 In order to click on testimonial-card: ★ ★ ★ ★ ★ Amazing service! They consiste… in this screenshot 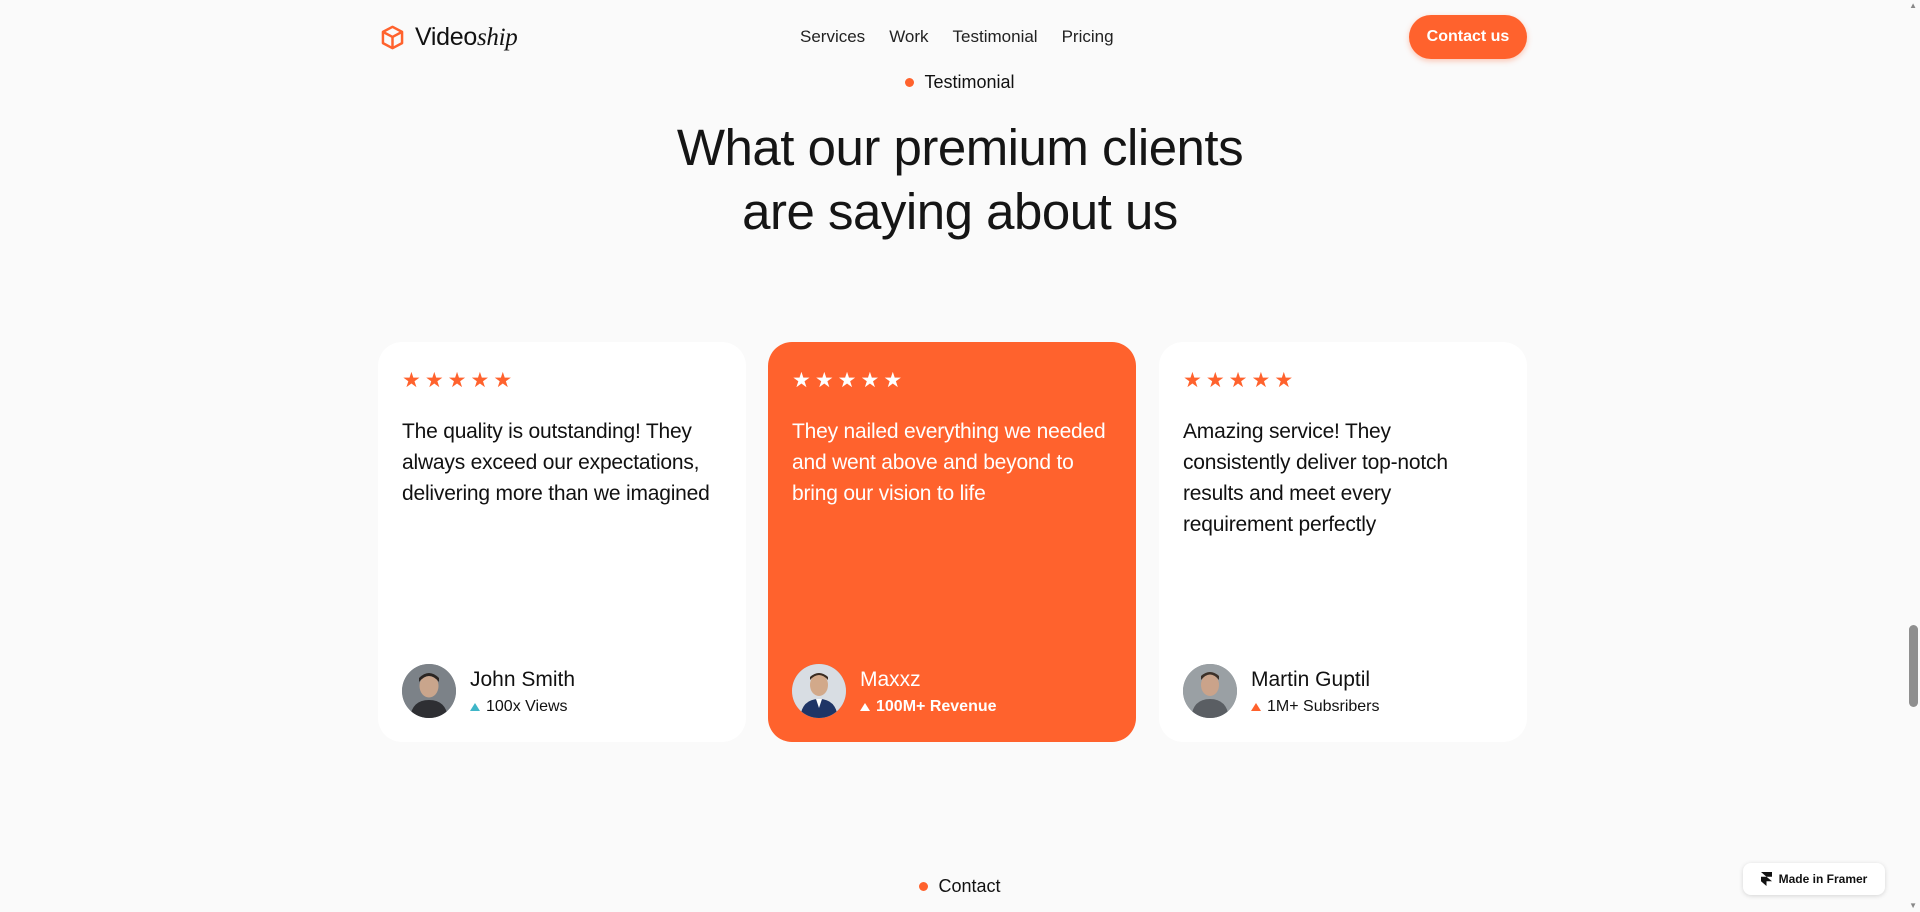, I will do `click(1343, 542)`.